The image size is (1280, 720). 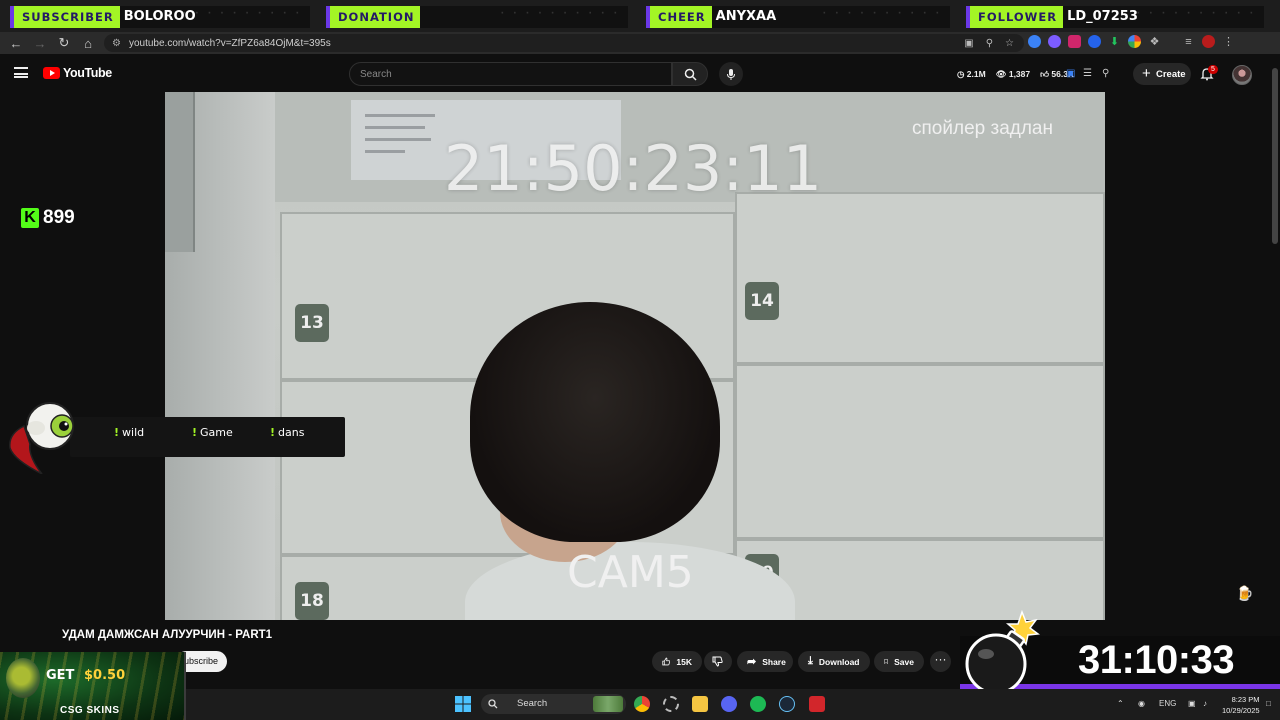 I want to click on scrollbar-thumb, so click(x=1275, y=156).